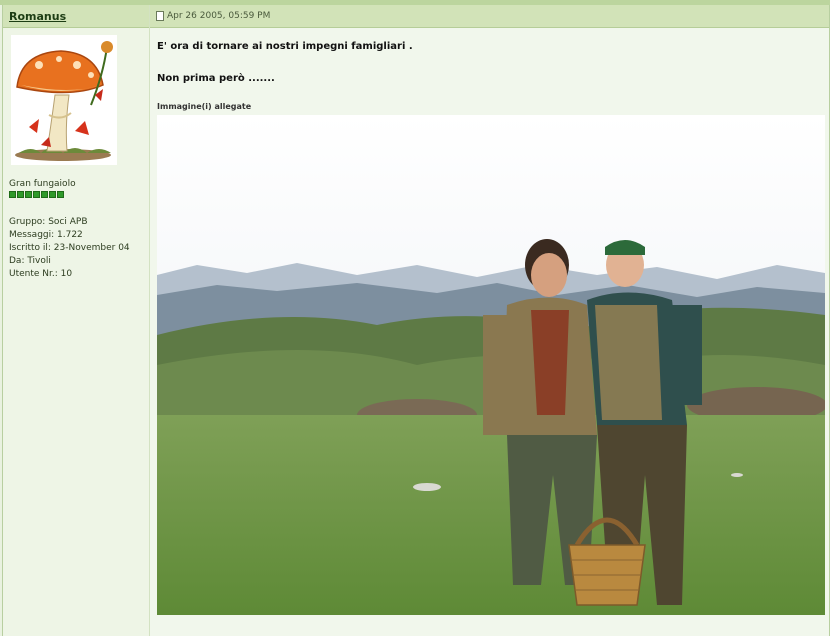 Image resolution: width=830 pixels, height=636 pixels. I want to click on author-name-link: Romanus, so click(37, 16).